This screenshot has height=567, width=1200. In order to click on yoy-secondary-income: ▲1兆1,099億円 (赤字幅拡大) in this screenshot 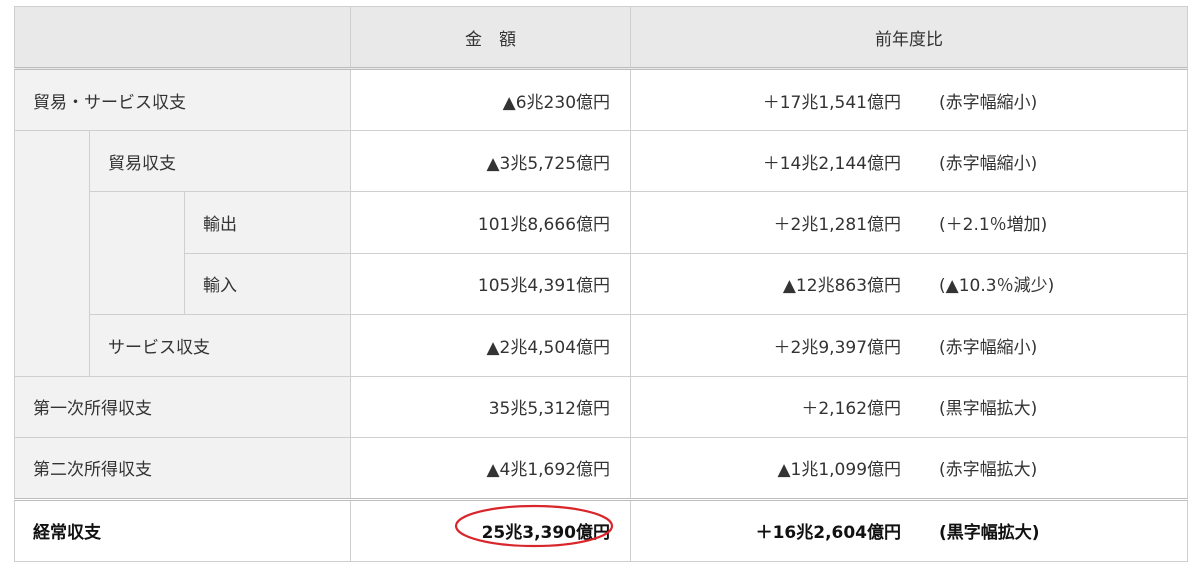, I will do `click(909, 468)`.